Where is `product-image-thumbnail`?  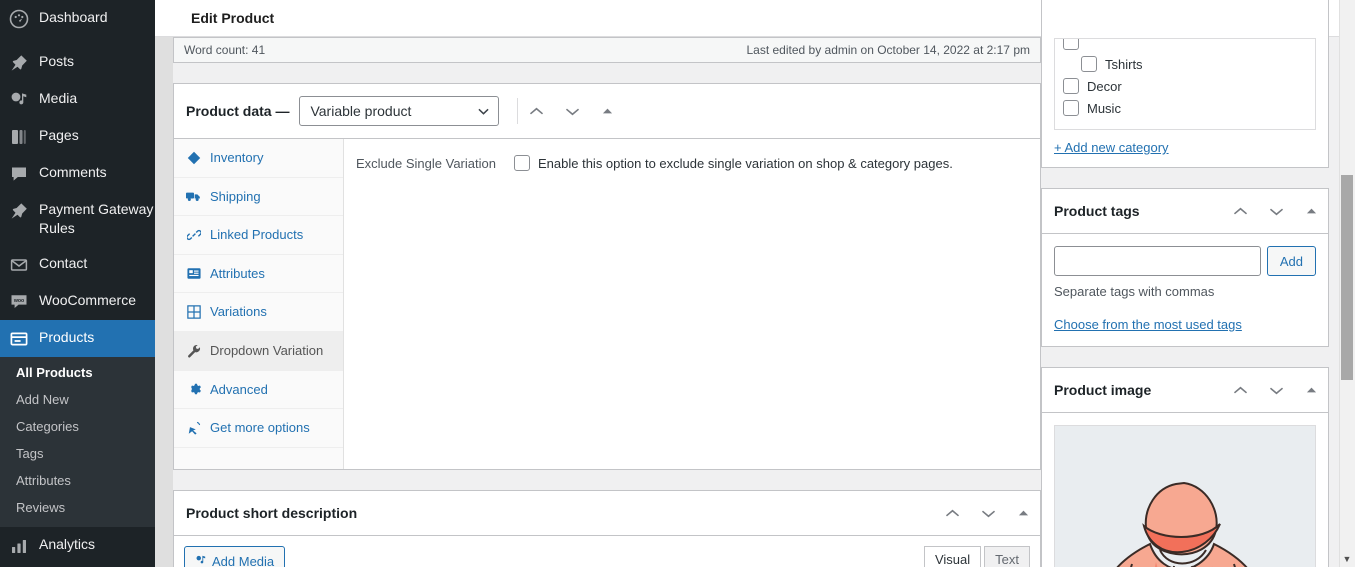 product-image-thumbnail is located at coordinates (1185, 496).